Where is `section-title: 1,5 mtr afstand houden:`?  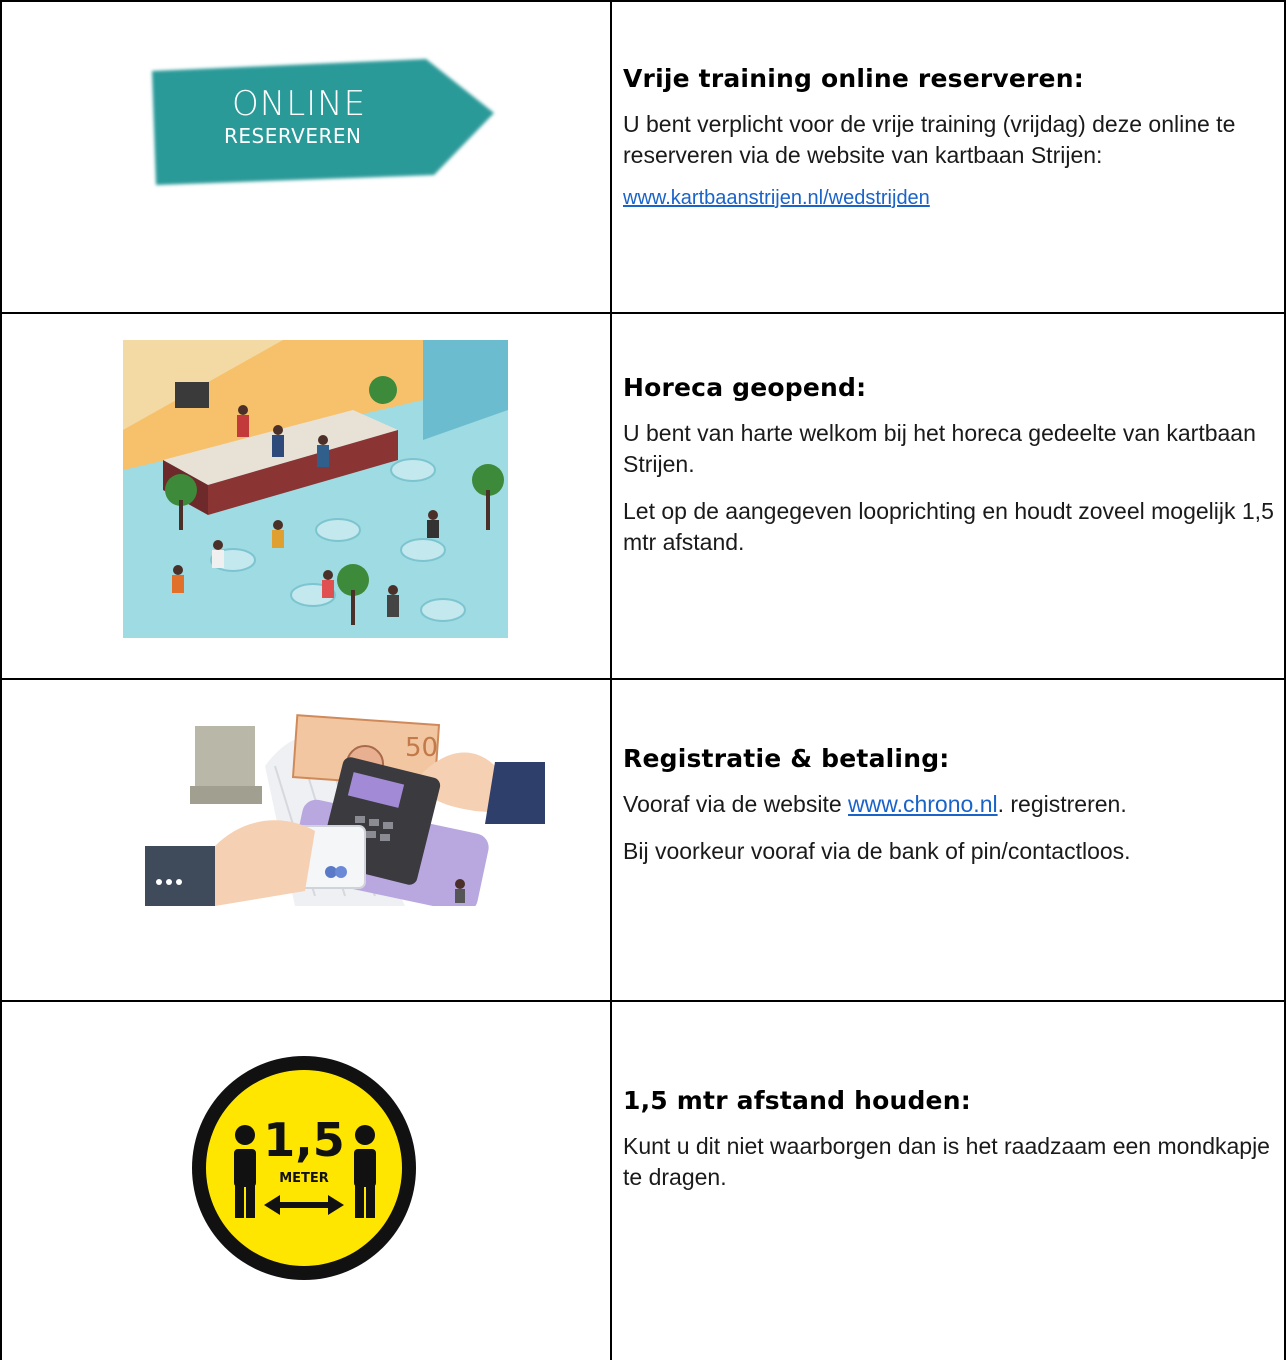 section-title: 1,5 mtr afstand houden: is located at coordinates (797, 1100).